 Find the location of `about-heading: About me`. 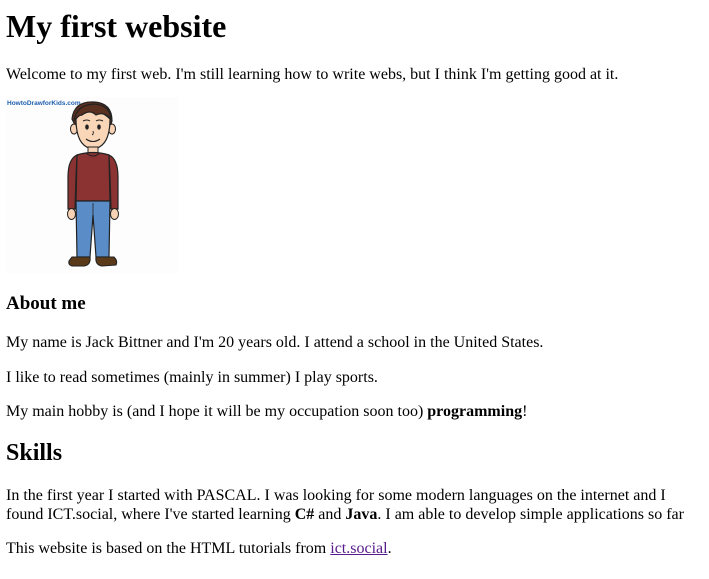

about-heading: About me is located at coordinates (46, 303).